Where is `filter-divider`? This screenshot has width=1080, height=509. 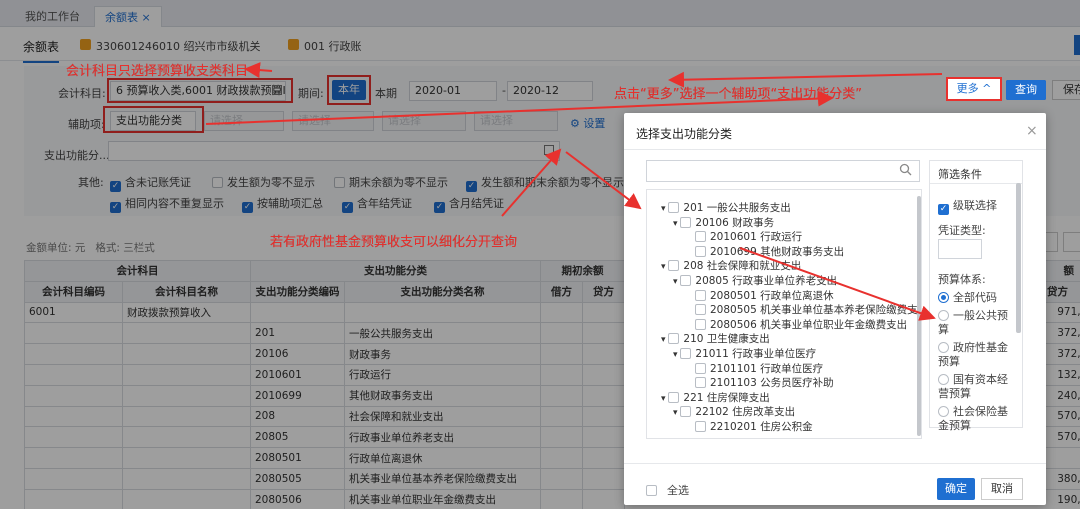
filter-divider is located at coordinates (976, 183).